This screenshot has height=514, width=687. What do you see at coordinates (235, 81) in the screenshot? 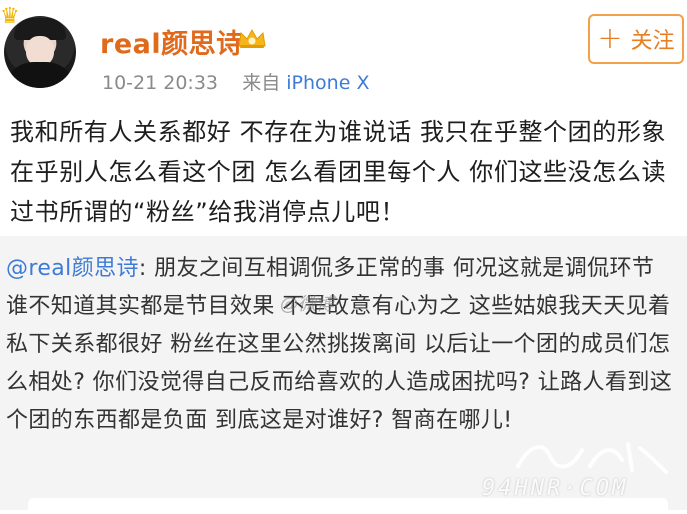
I see `post-meta: 10-21 20:33 来自 iPhone X` at bounding box center [235, 81].